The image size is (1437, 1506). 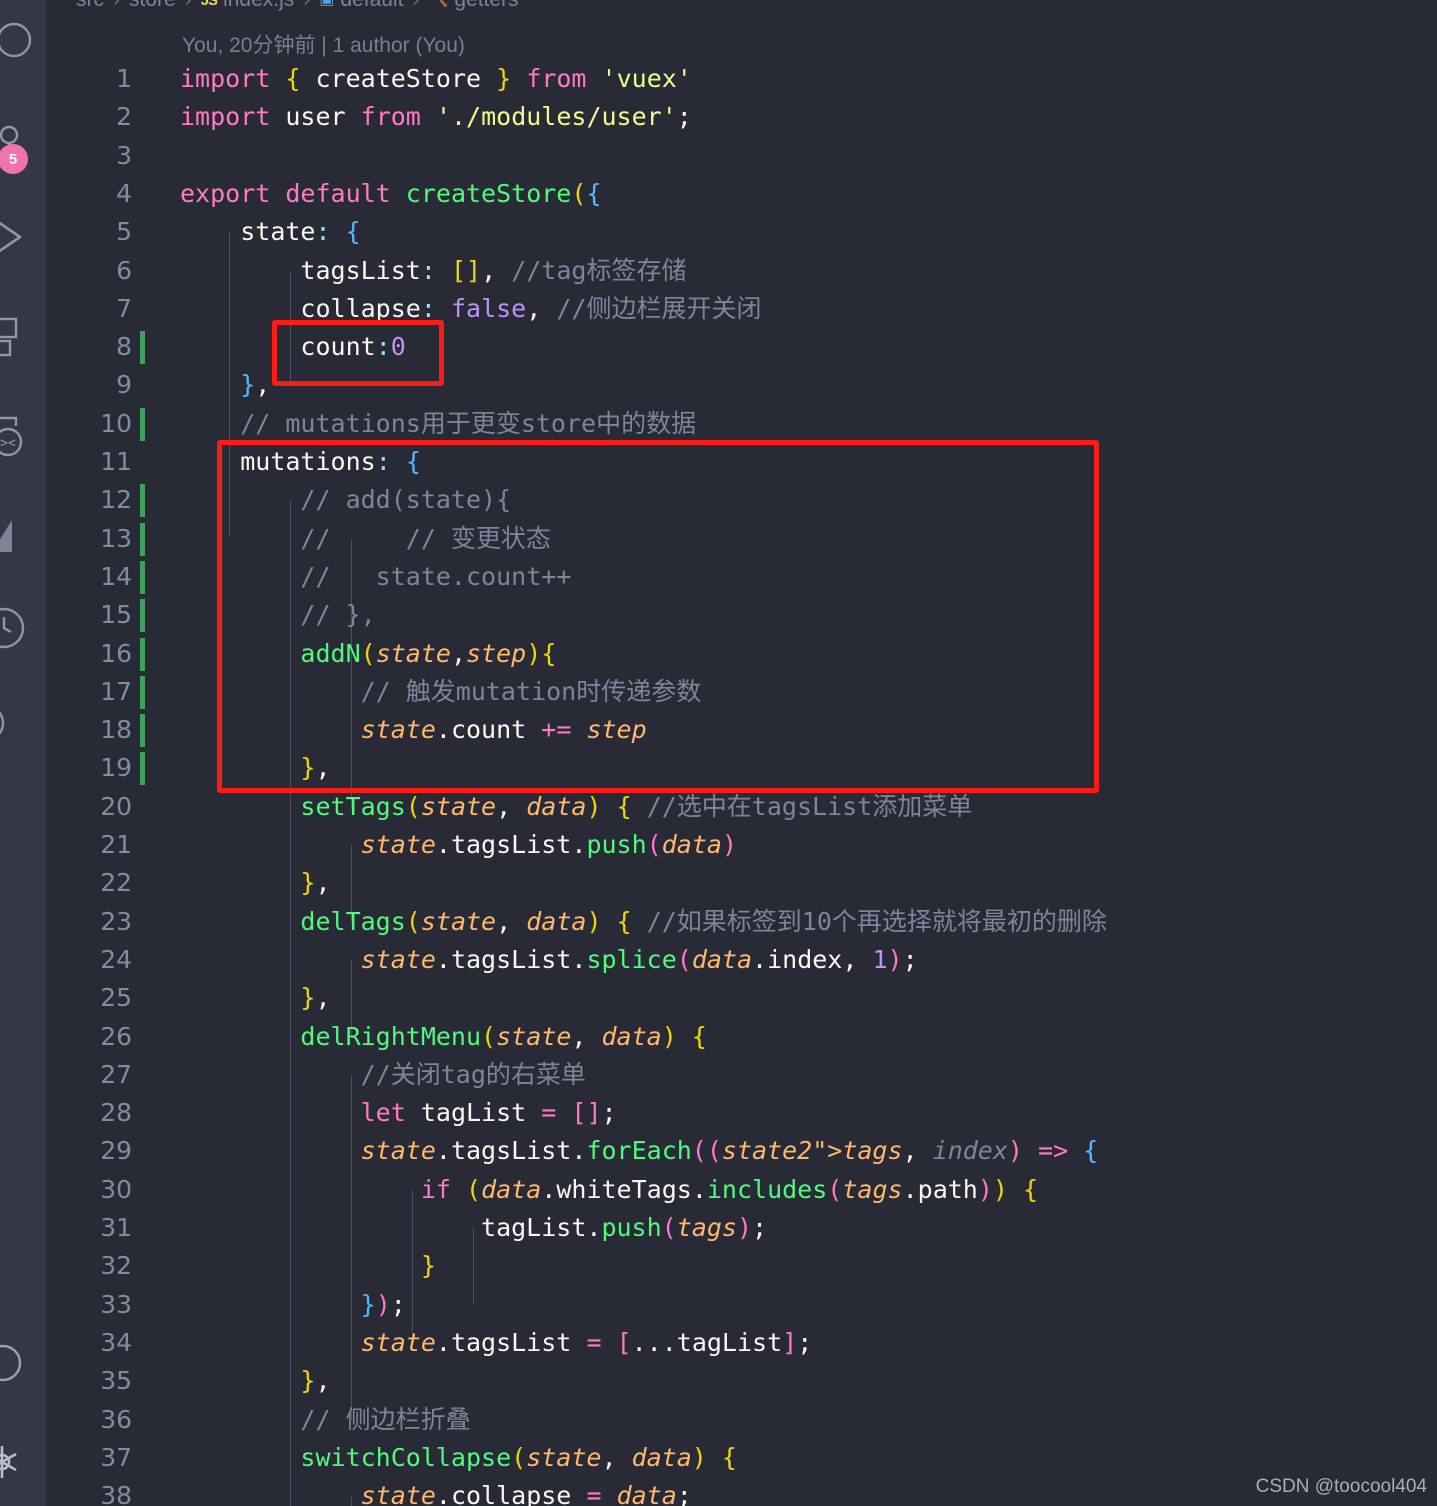 What do you see at coordinates (116, 921) in the screenshot?
I see `line-number: 23` at bounding box center [116, 921].